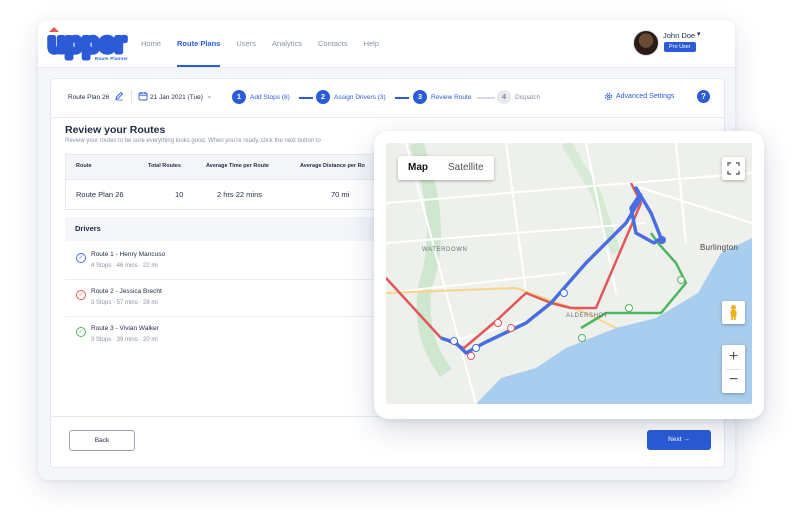 This screenshot has height=531, width=803. Describe the element at coordinates (124, 303) in the screenshot. I see `driver-meta: 3 Stops · 57 mins · 28 mi` at that location.